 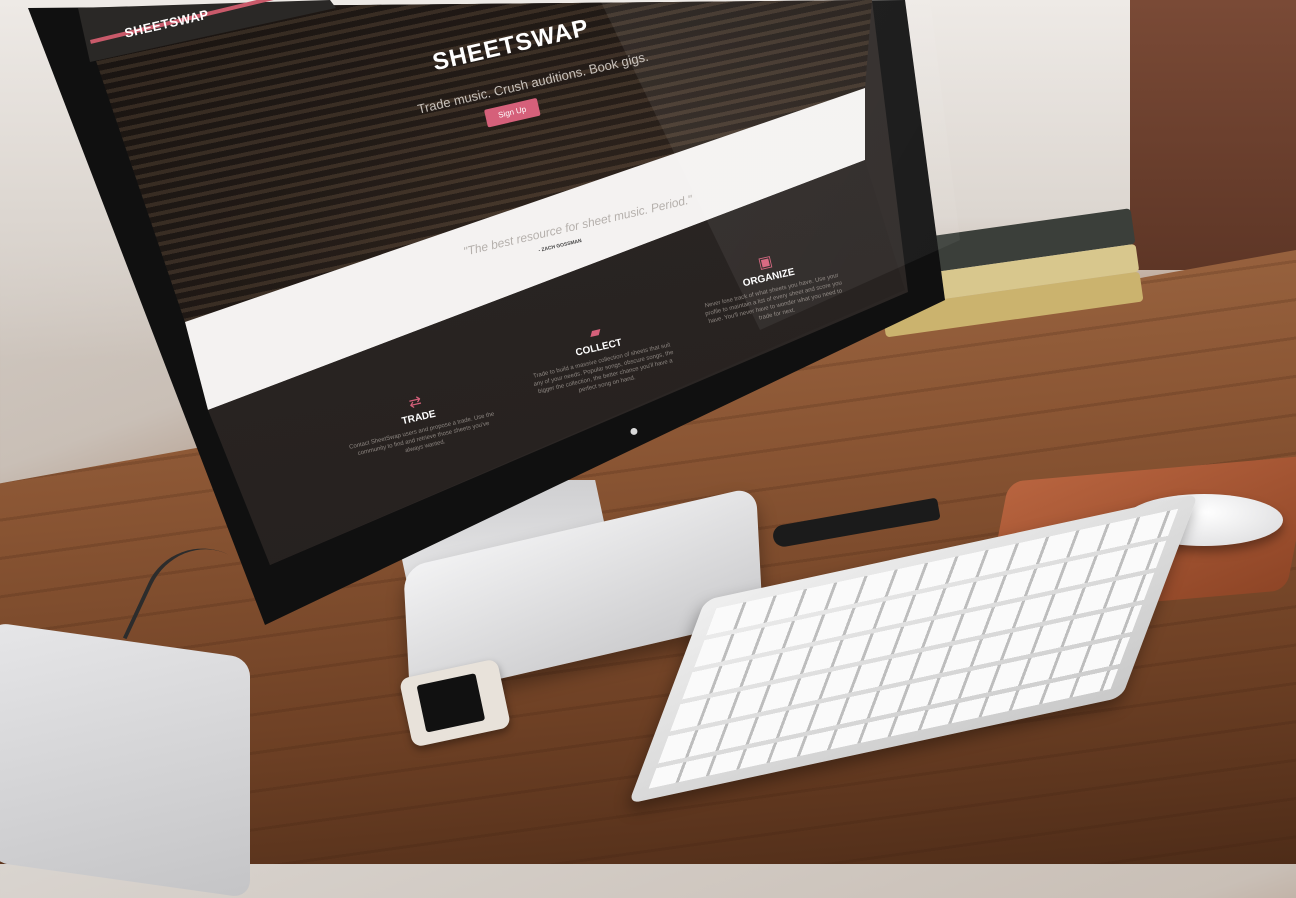 I want to click on apple-logo-icon: ●, so click(x=634, y=431).